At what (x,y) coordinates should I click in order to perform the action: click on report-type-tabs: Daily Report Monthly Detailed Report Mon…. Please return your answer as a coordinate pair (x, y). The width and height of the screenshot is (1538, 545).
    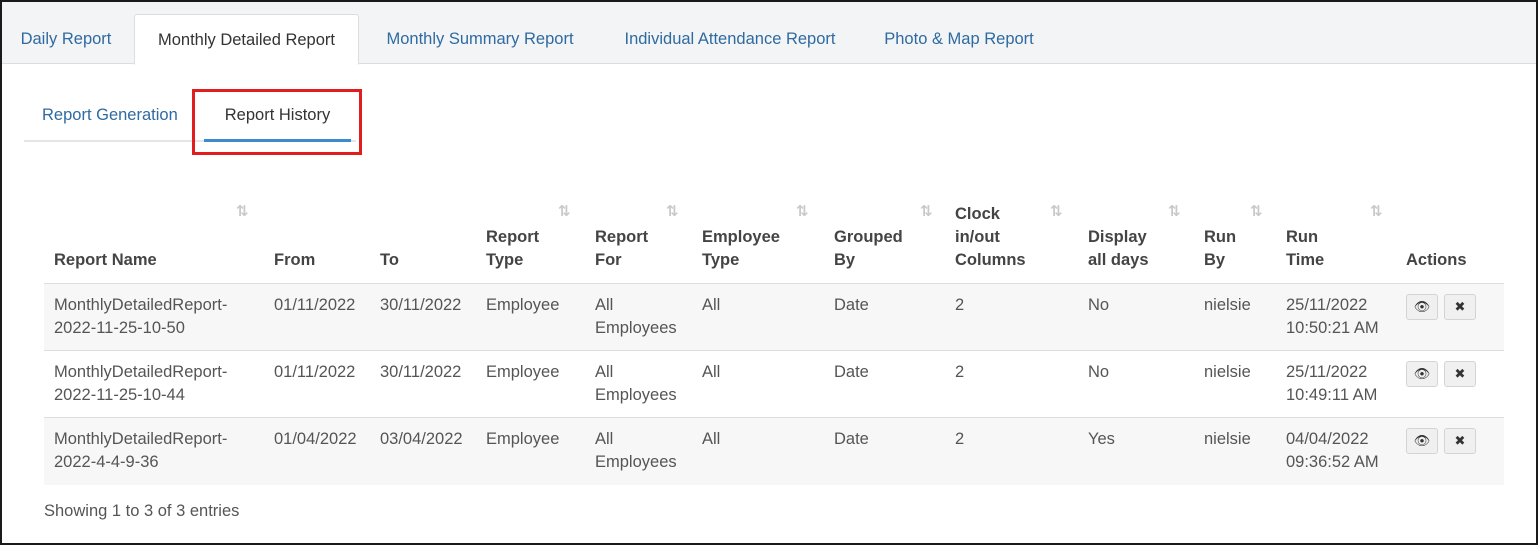
    Looking at the image, I should click on (769, 33).